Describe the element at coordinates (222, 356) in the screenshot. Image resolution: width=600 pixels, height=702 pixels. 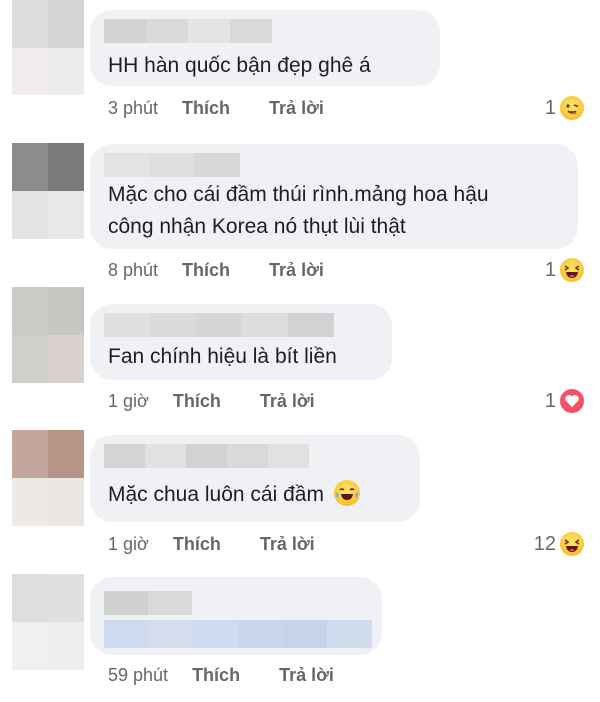
I see `comment-text-line: Fan chính hiệu là bít liền` at that location.